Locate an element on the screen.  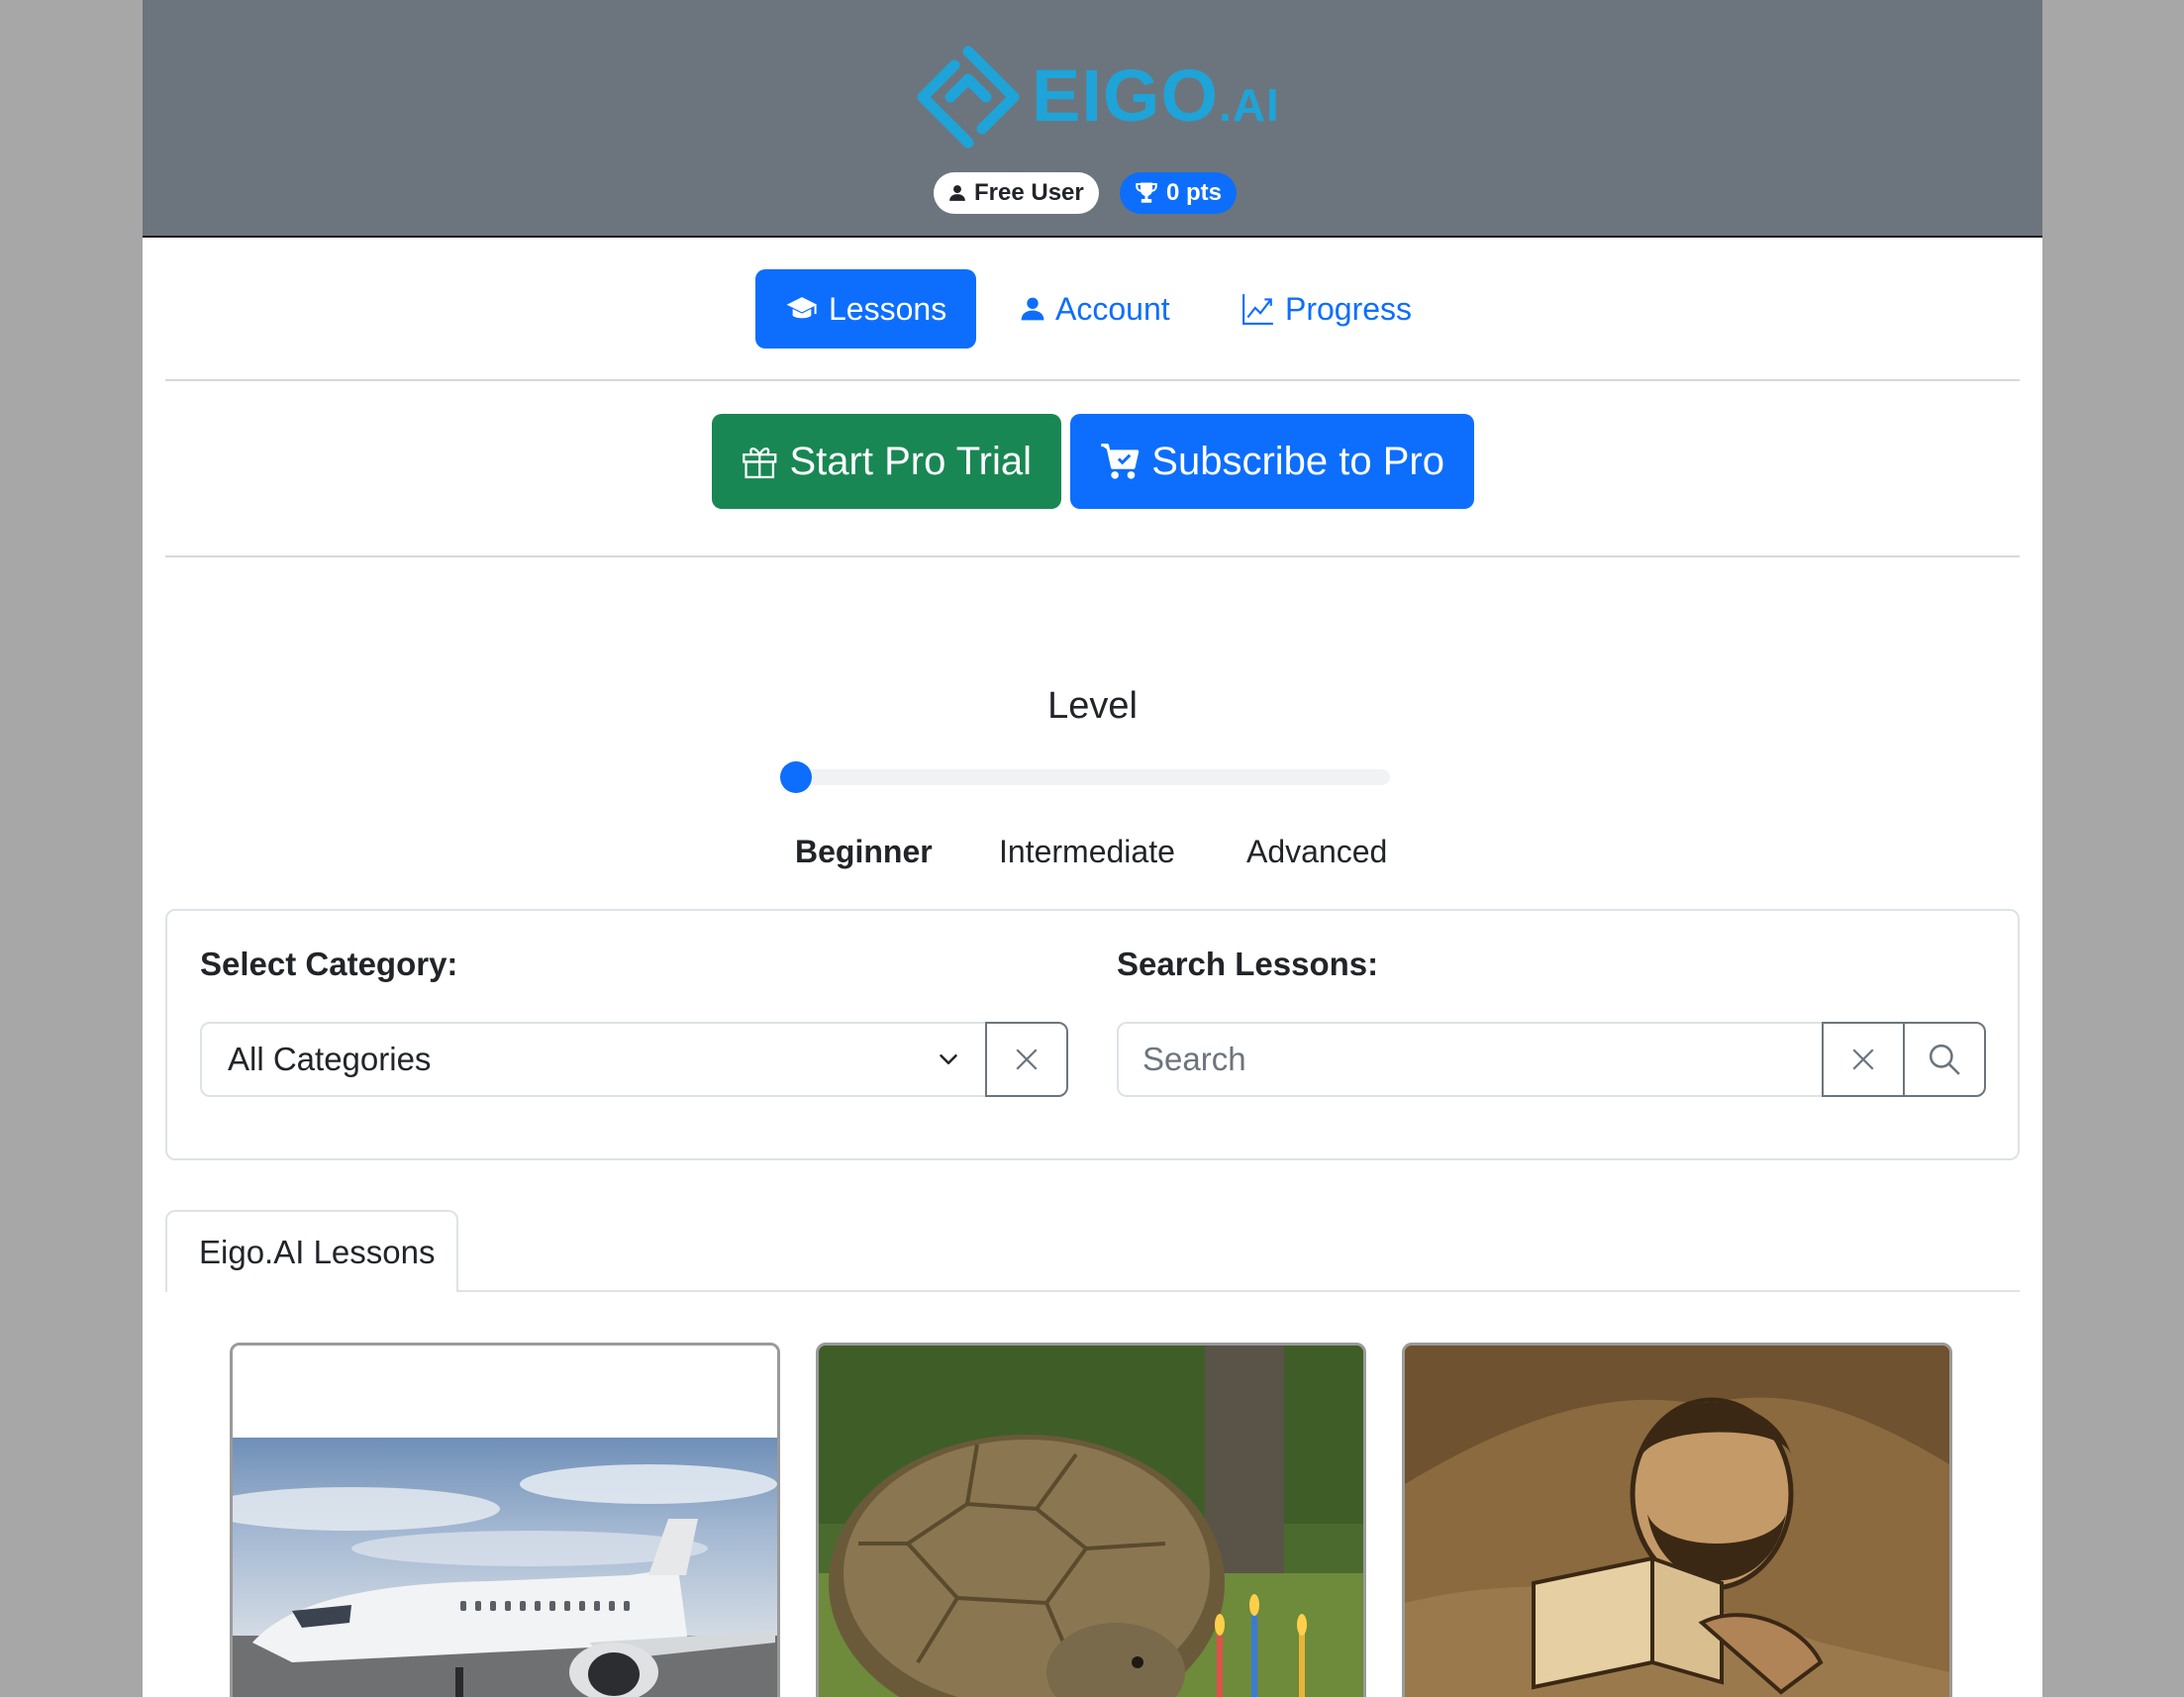
level-slider-thumb is located at coordinates (796, 777).